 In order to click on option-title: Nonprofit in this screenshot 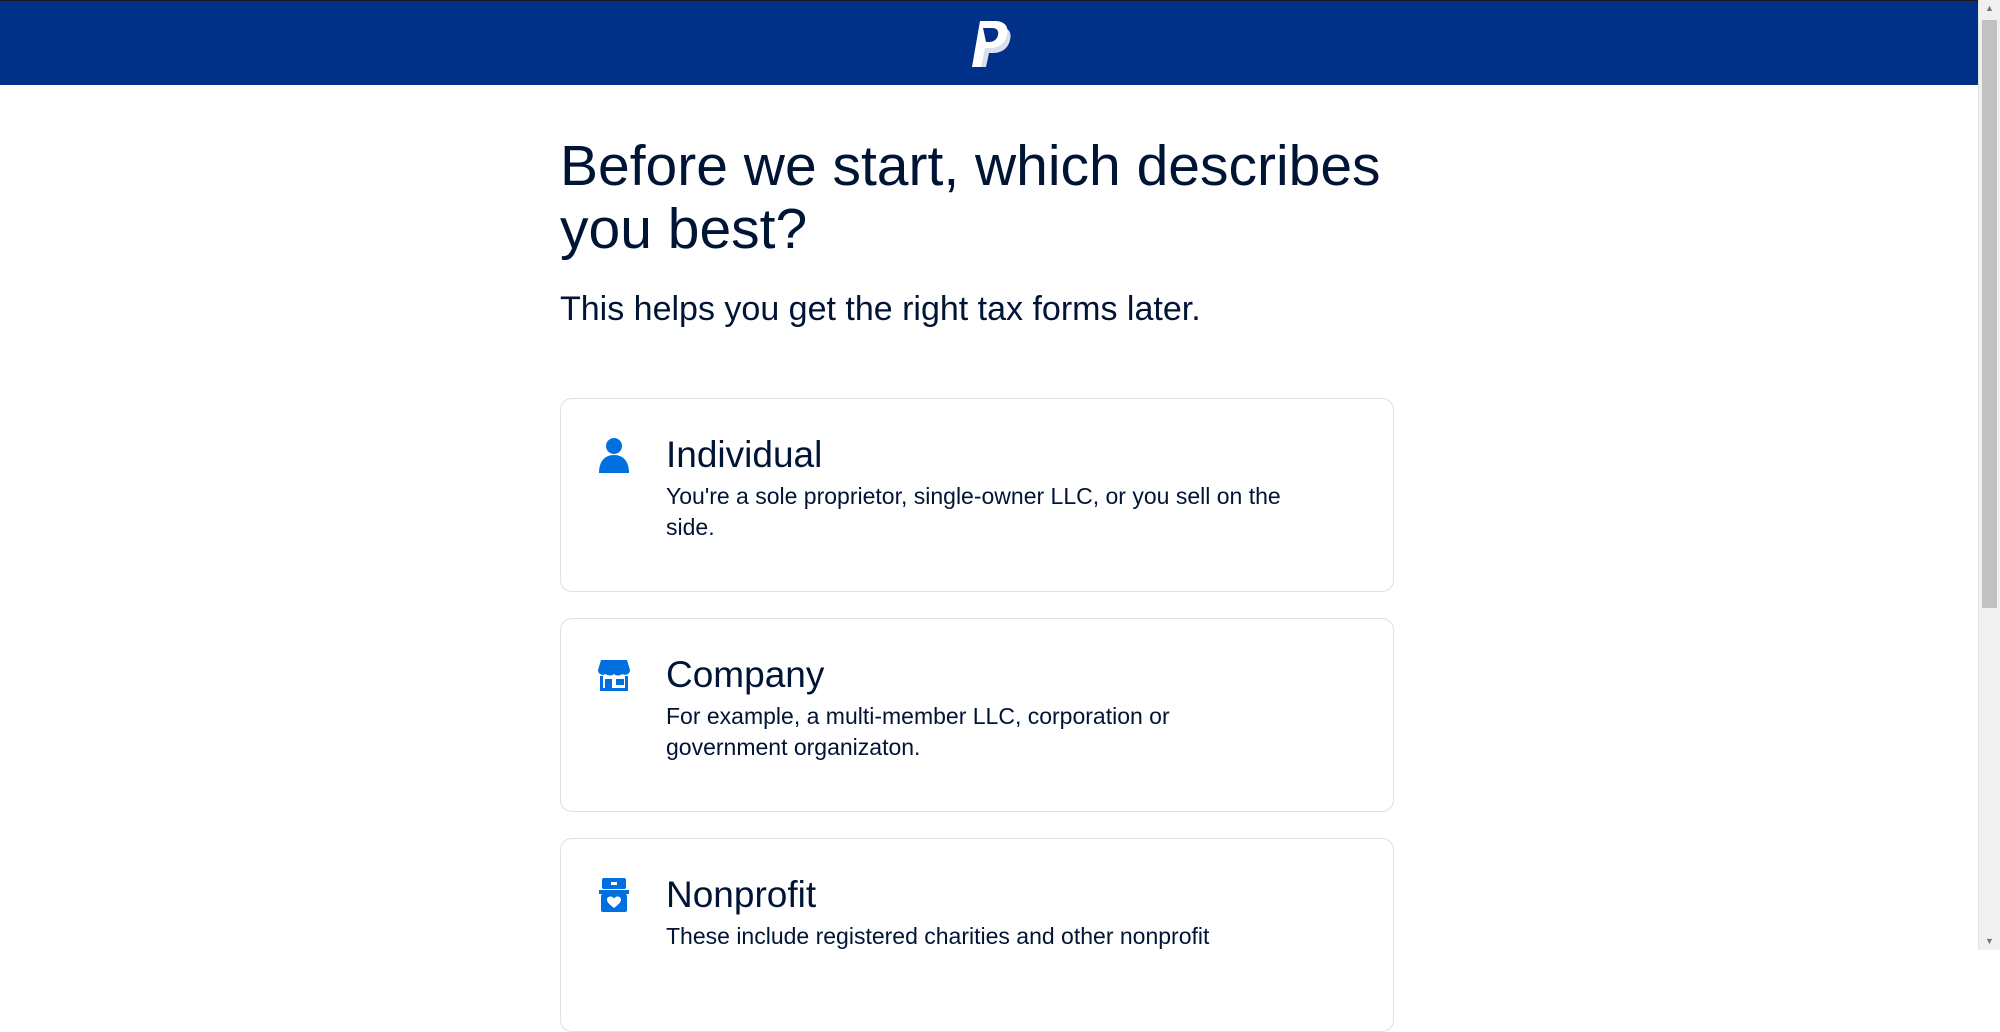, I will do `click(741, 894)`.